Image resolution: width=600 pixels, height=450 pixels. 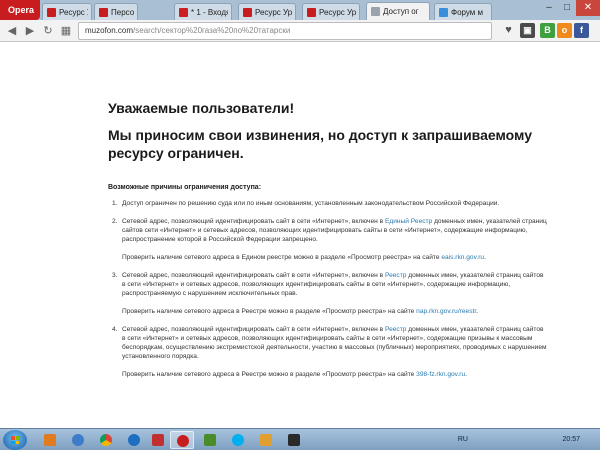 I want to click on registry-link: Единый Реестр, so click(x=408, y=221).